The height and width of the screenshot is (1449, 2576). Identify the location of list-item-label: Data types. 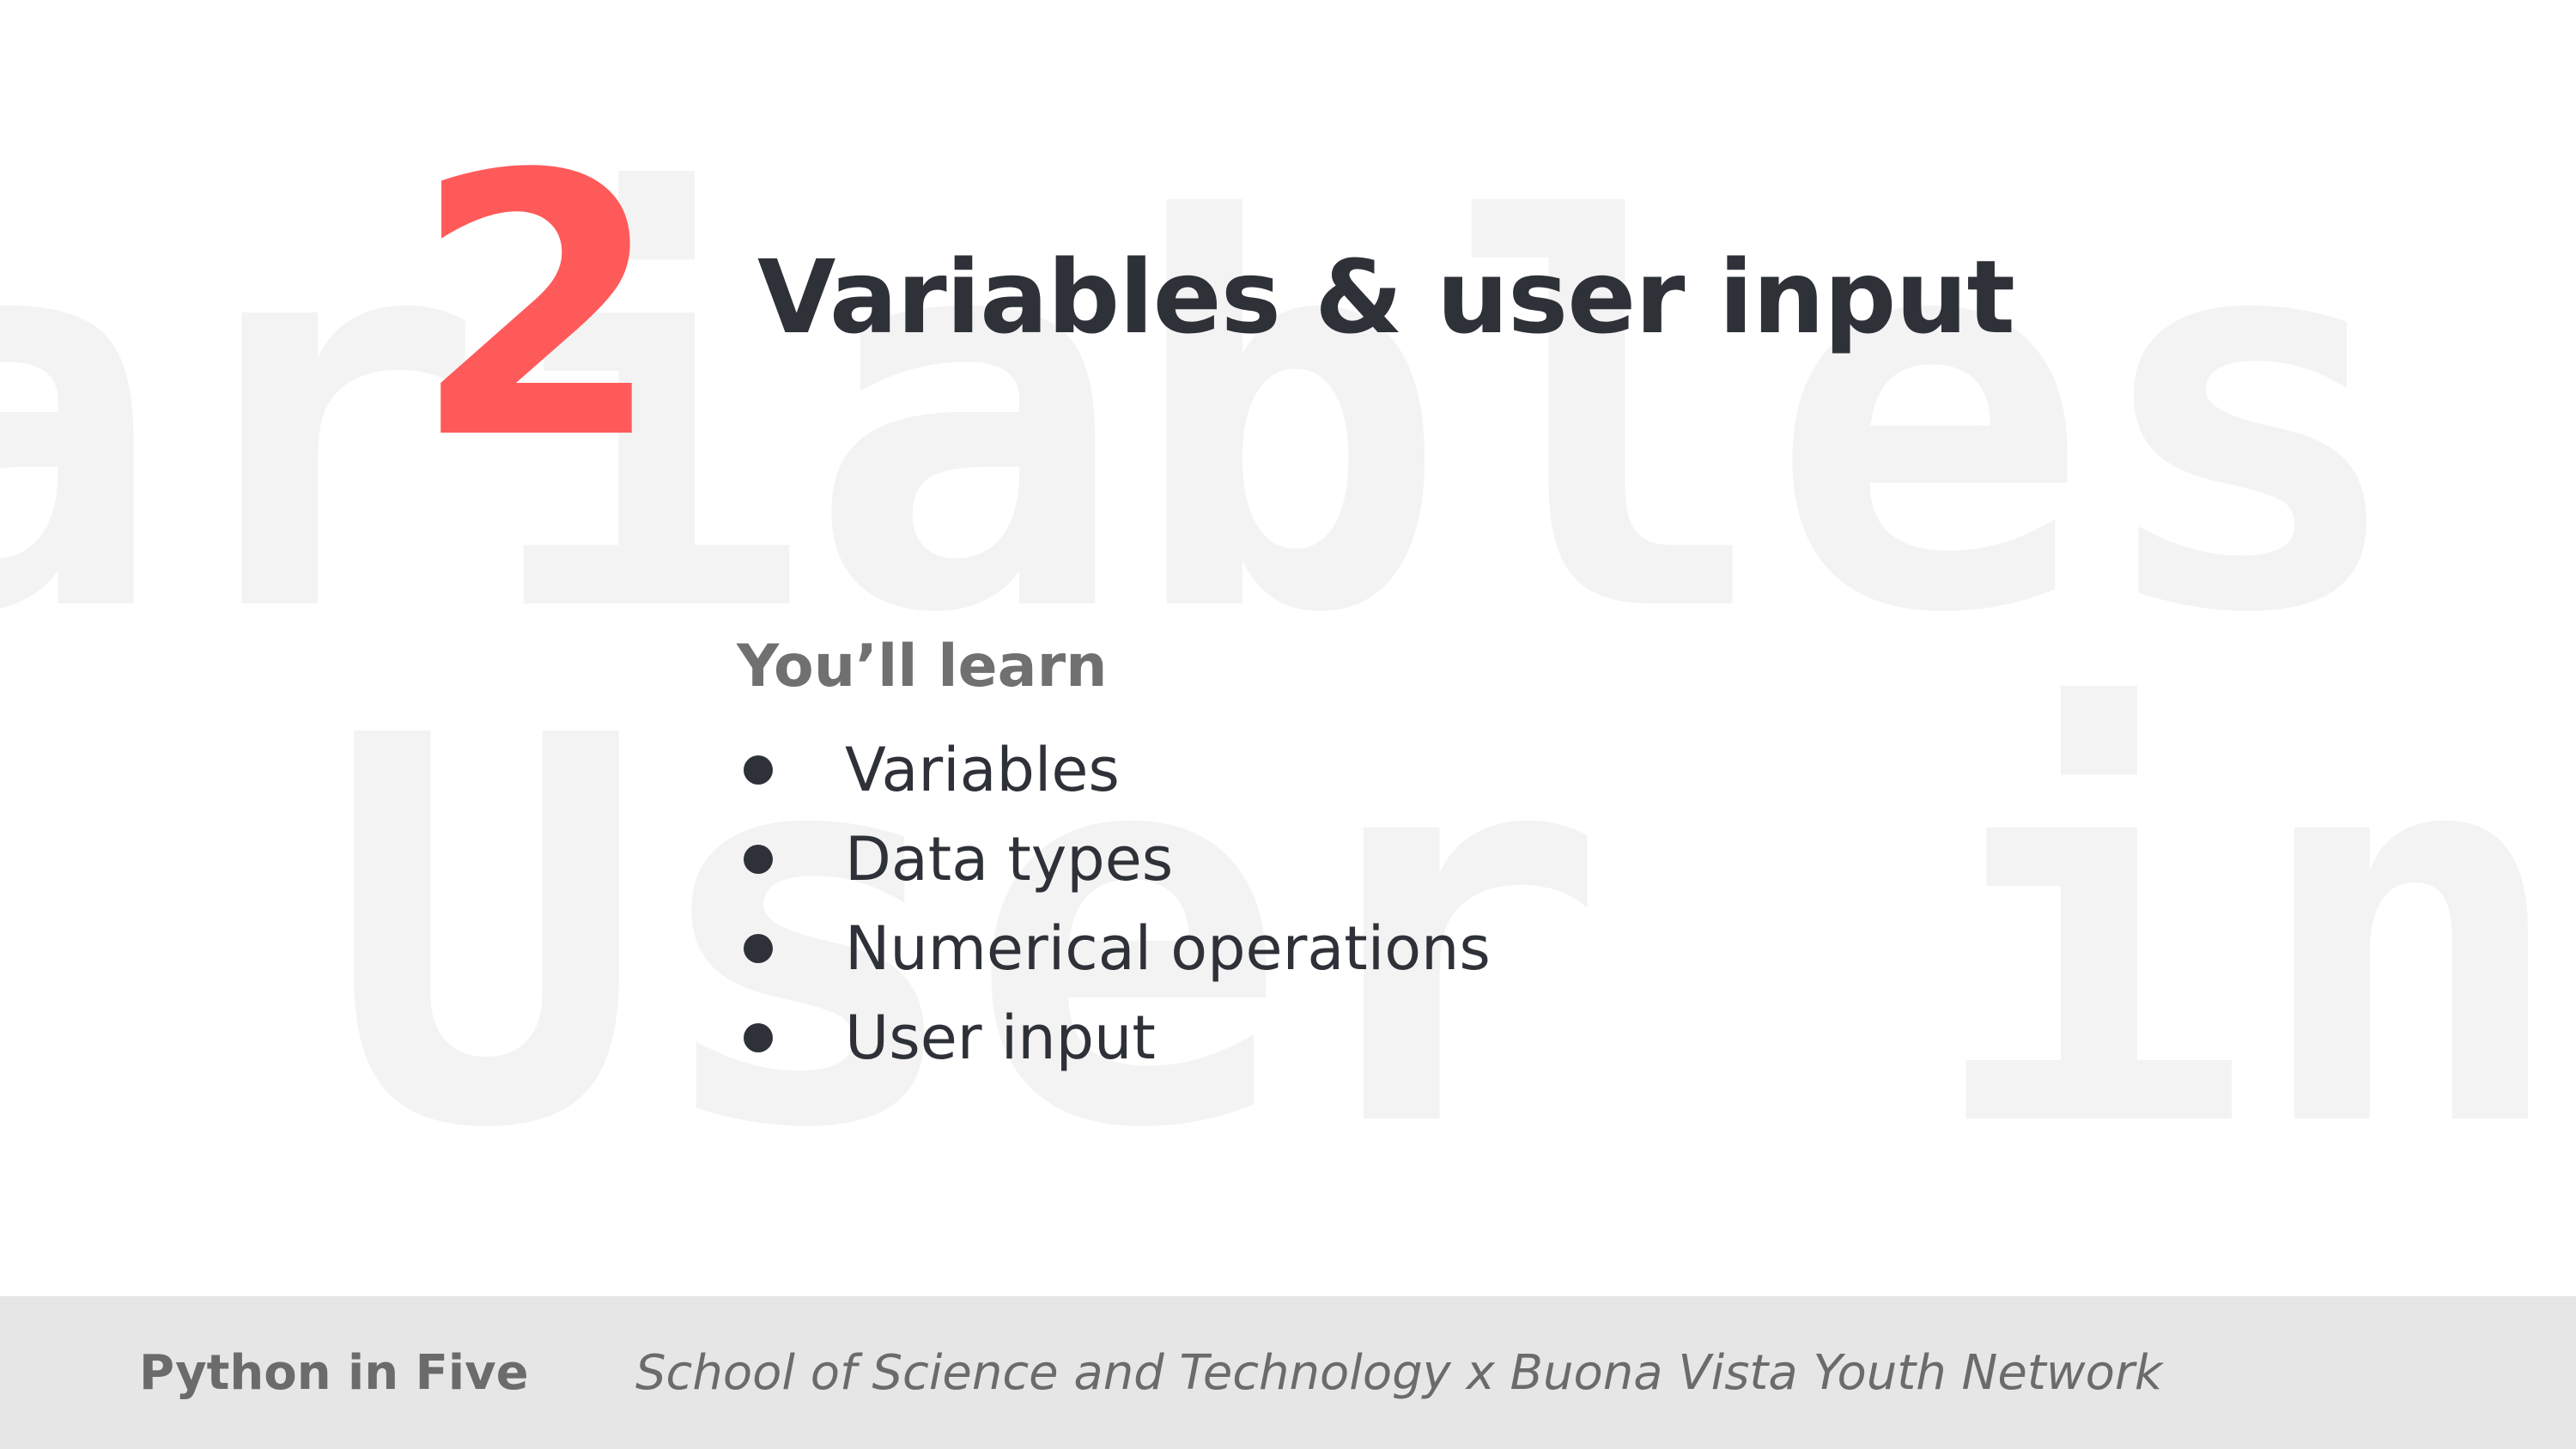
(1009, 859).